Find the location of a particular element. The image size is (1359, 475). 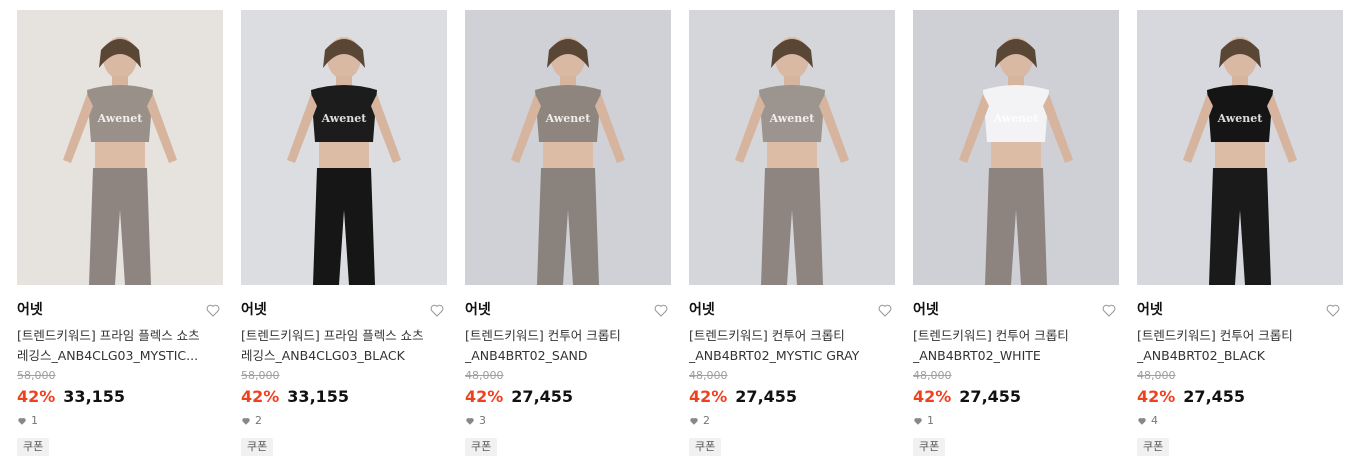

product-name-line: _ANB4BRT02_MYSTIC GRAY is located at coordinates (774, 355).